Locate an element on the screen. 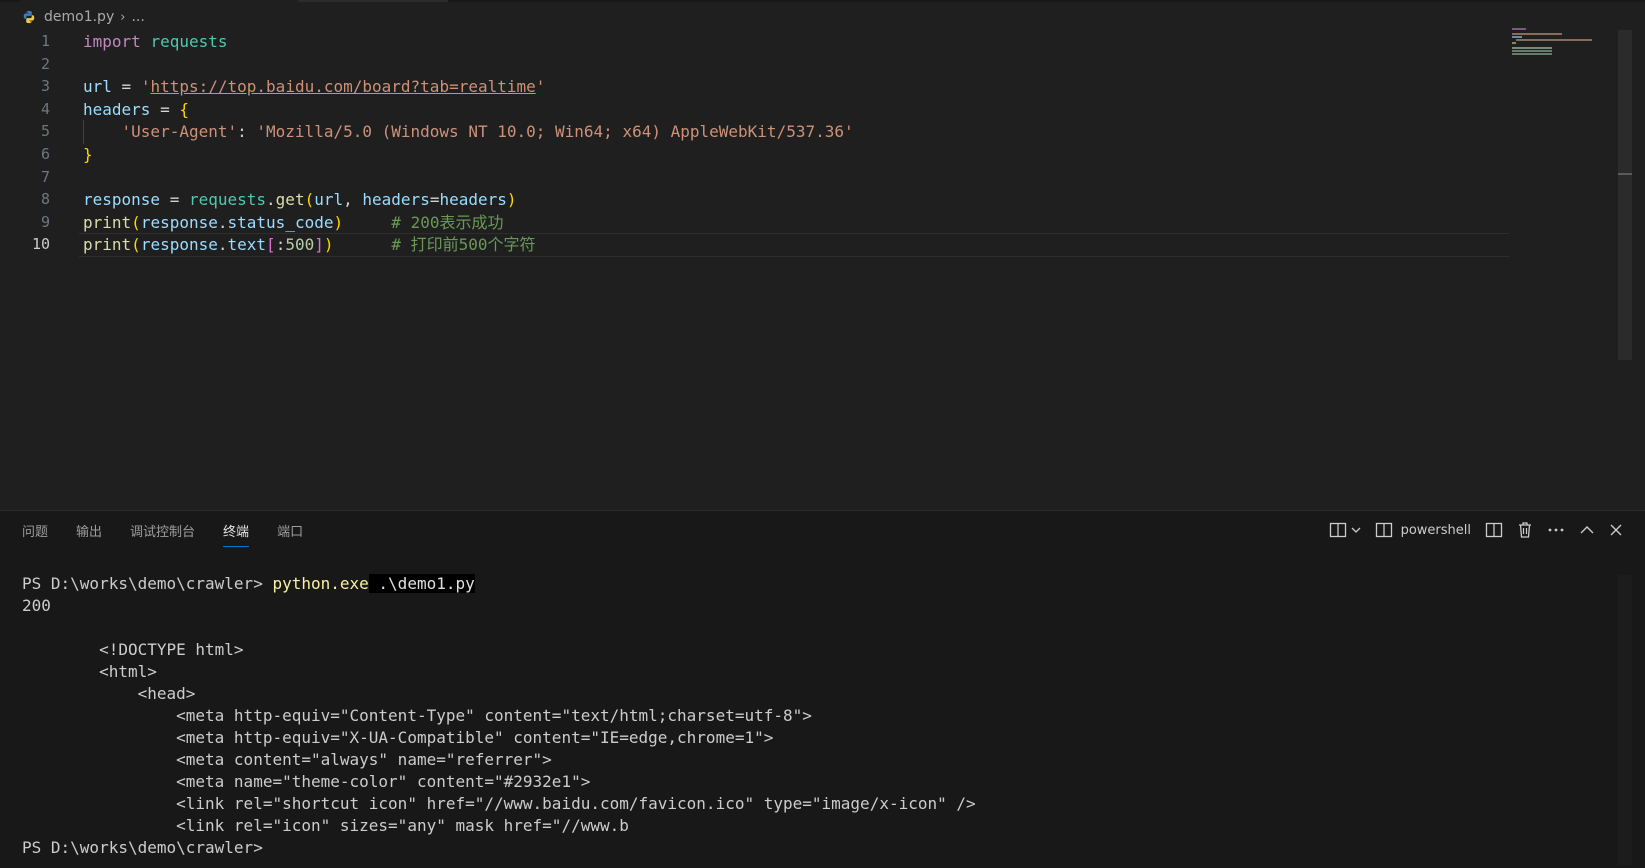 This screenshot has width=1645, height=868. tab-separator is located at coordinates (373, 1).